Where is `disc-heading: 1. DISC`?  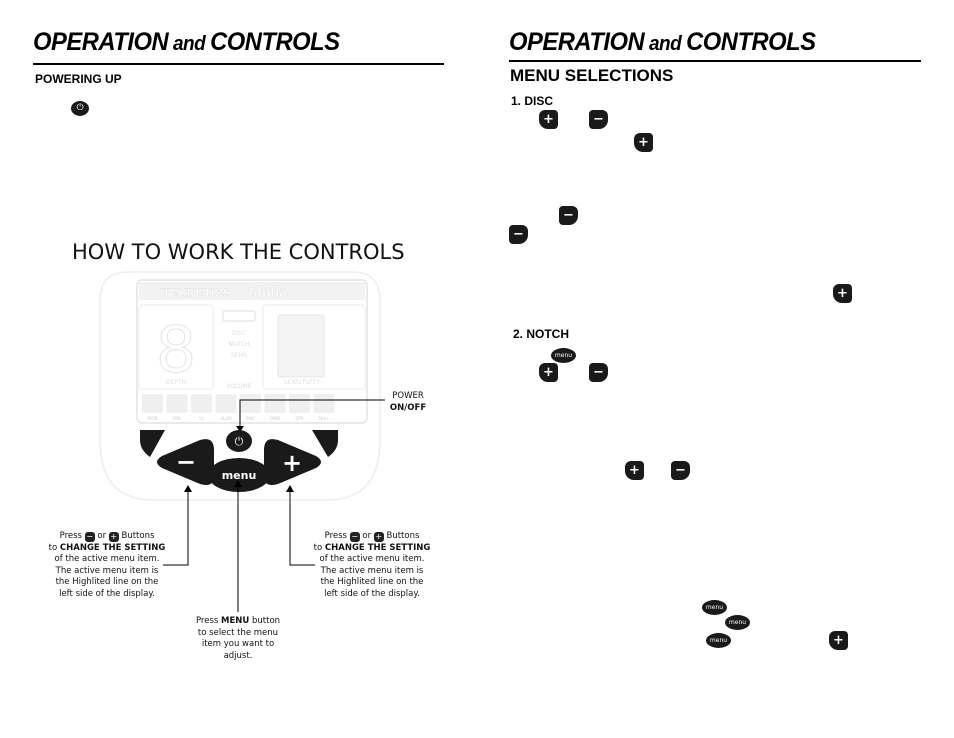 disc-heading: 1. DISC is located at coordinates (532, 101).